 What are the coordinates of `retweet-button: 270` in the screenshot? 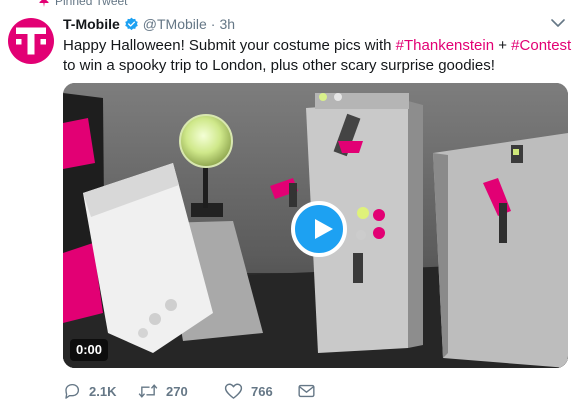 It's located at (178, 391).